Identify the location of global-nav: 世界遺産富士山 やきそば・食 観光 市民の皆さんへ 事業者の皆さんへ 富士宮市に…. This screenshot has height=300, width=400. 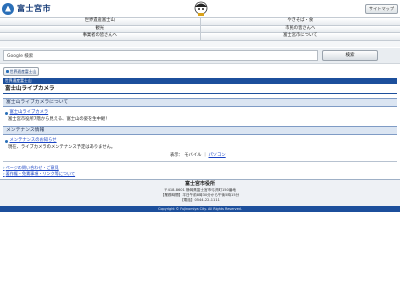
(200, 32).